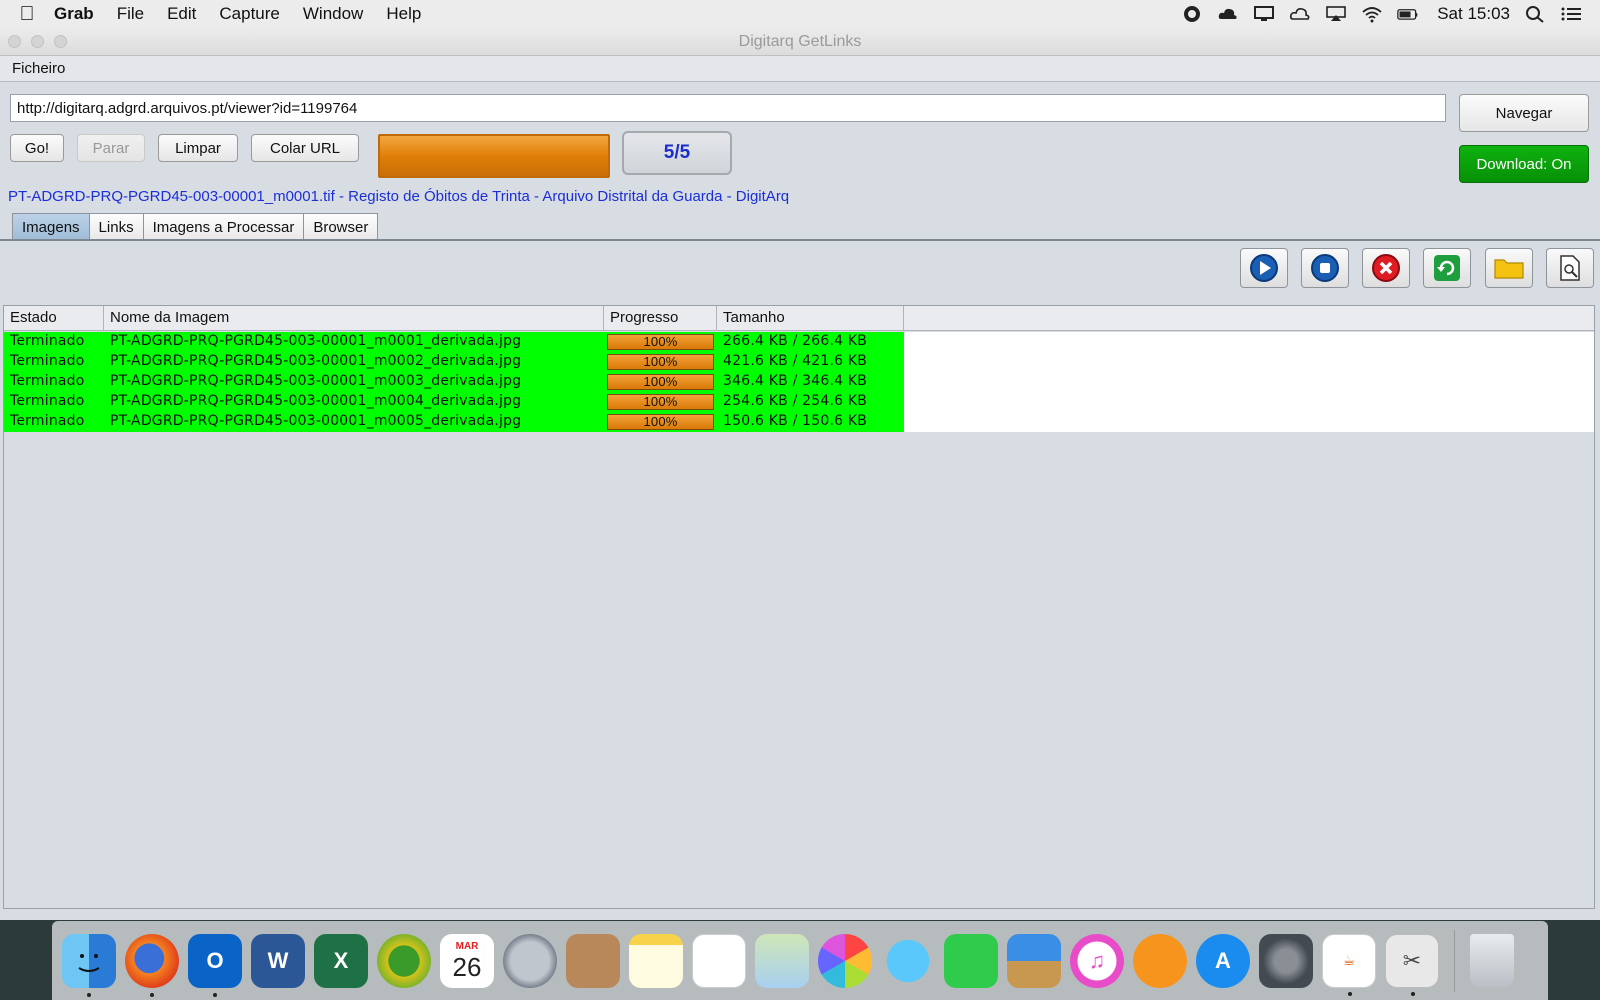 Image resolution: width=1600 pixels, height=1000 pixels. Describe the element at coordinates (810, 422) in the screenshot. I see `cell-tamanho: 150.6 KB / 150.6 KB` at that location.